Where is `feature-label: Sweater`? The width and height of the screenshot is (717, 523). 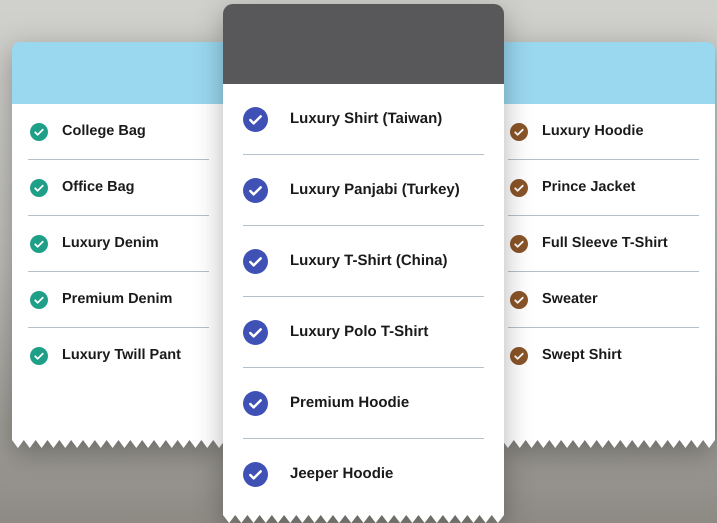 feature-label: Sweater is located at coordinates (570, 299).